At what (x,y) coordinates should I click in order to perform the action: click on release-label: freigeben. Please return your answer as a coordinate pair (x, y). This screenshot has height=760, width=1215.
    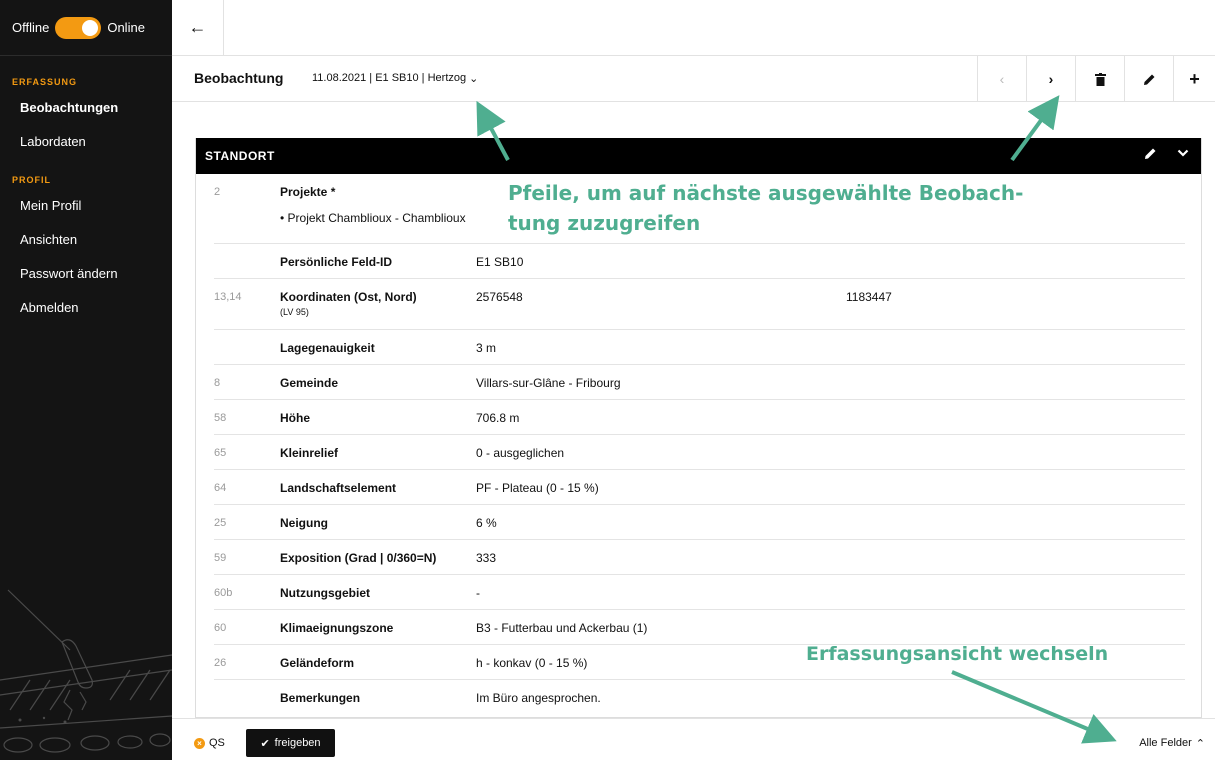
    Looking at the image, I should click on (297, 743).